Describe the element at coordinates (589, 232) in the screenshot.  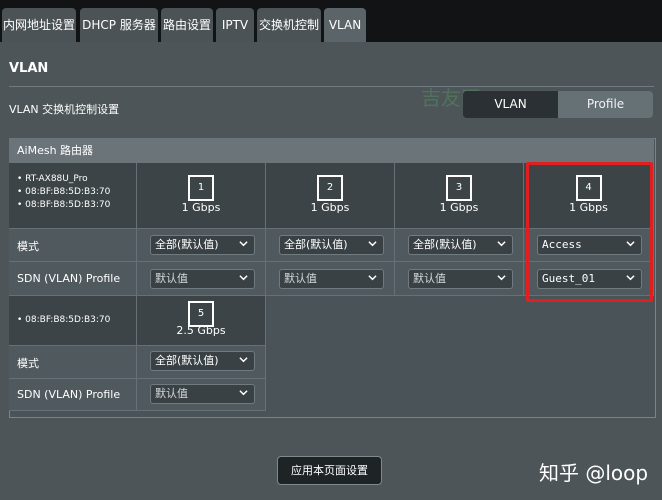
I see `highlight-box` at that location.